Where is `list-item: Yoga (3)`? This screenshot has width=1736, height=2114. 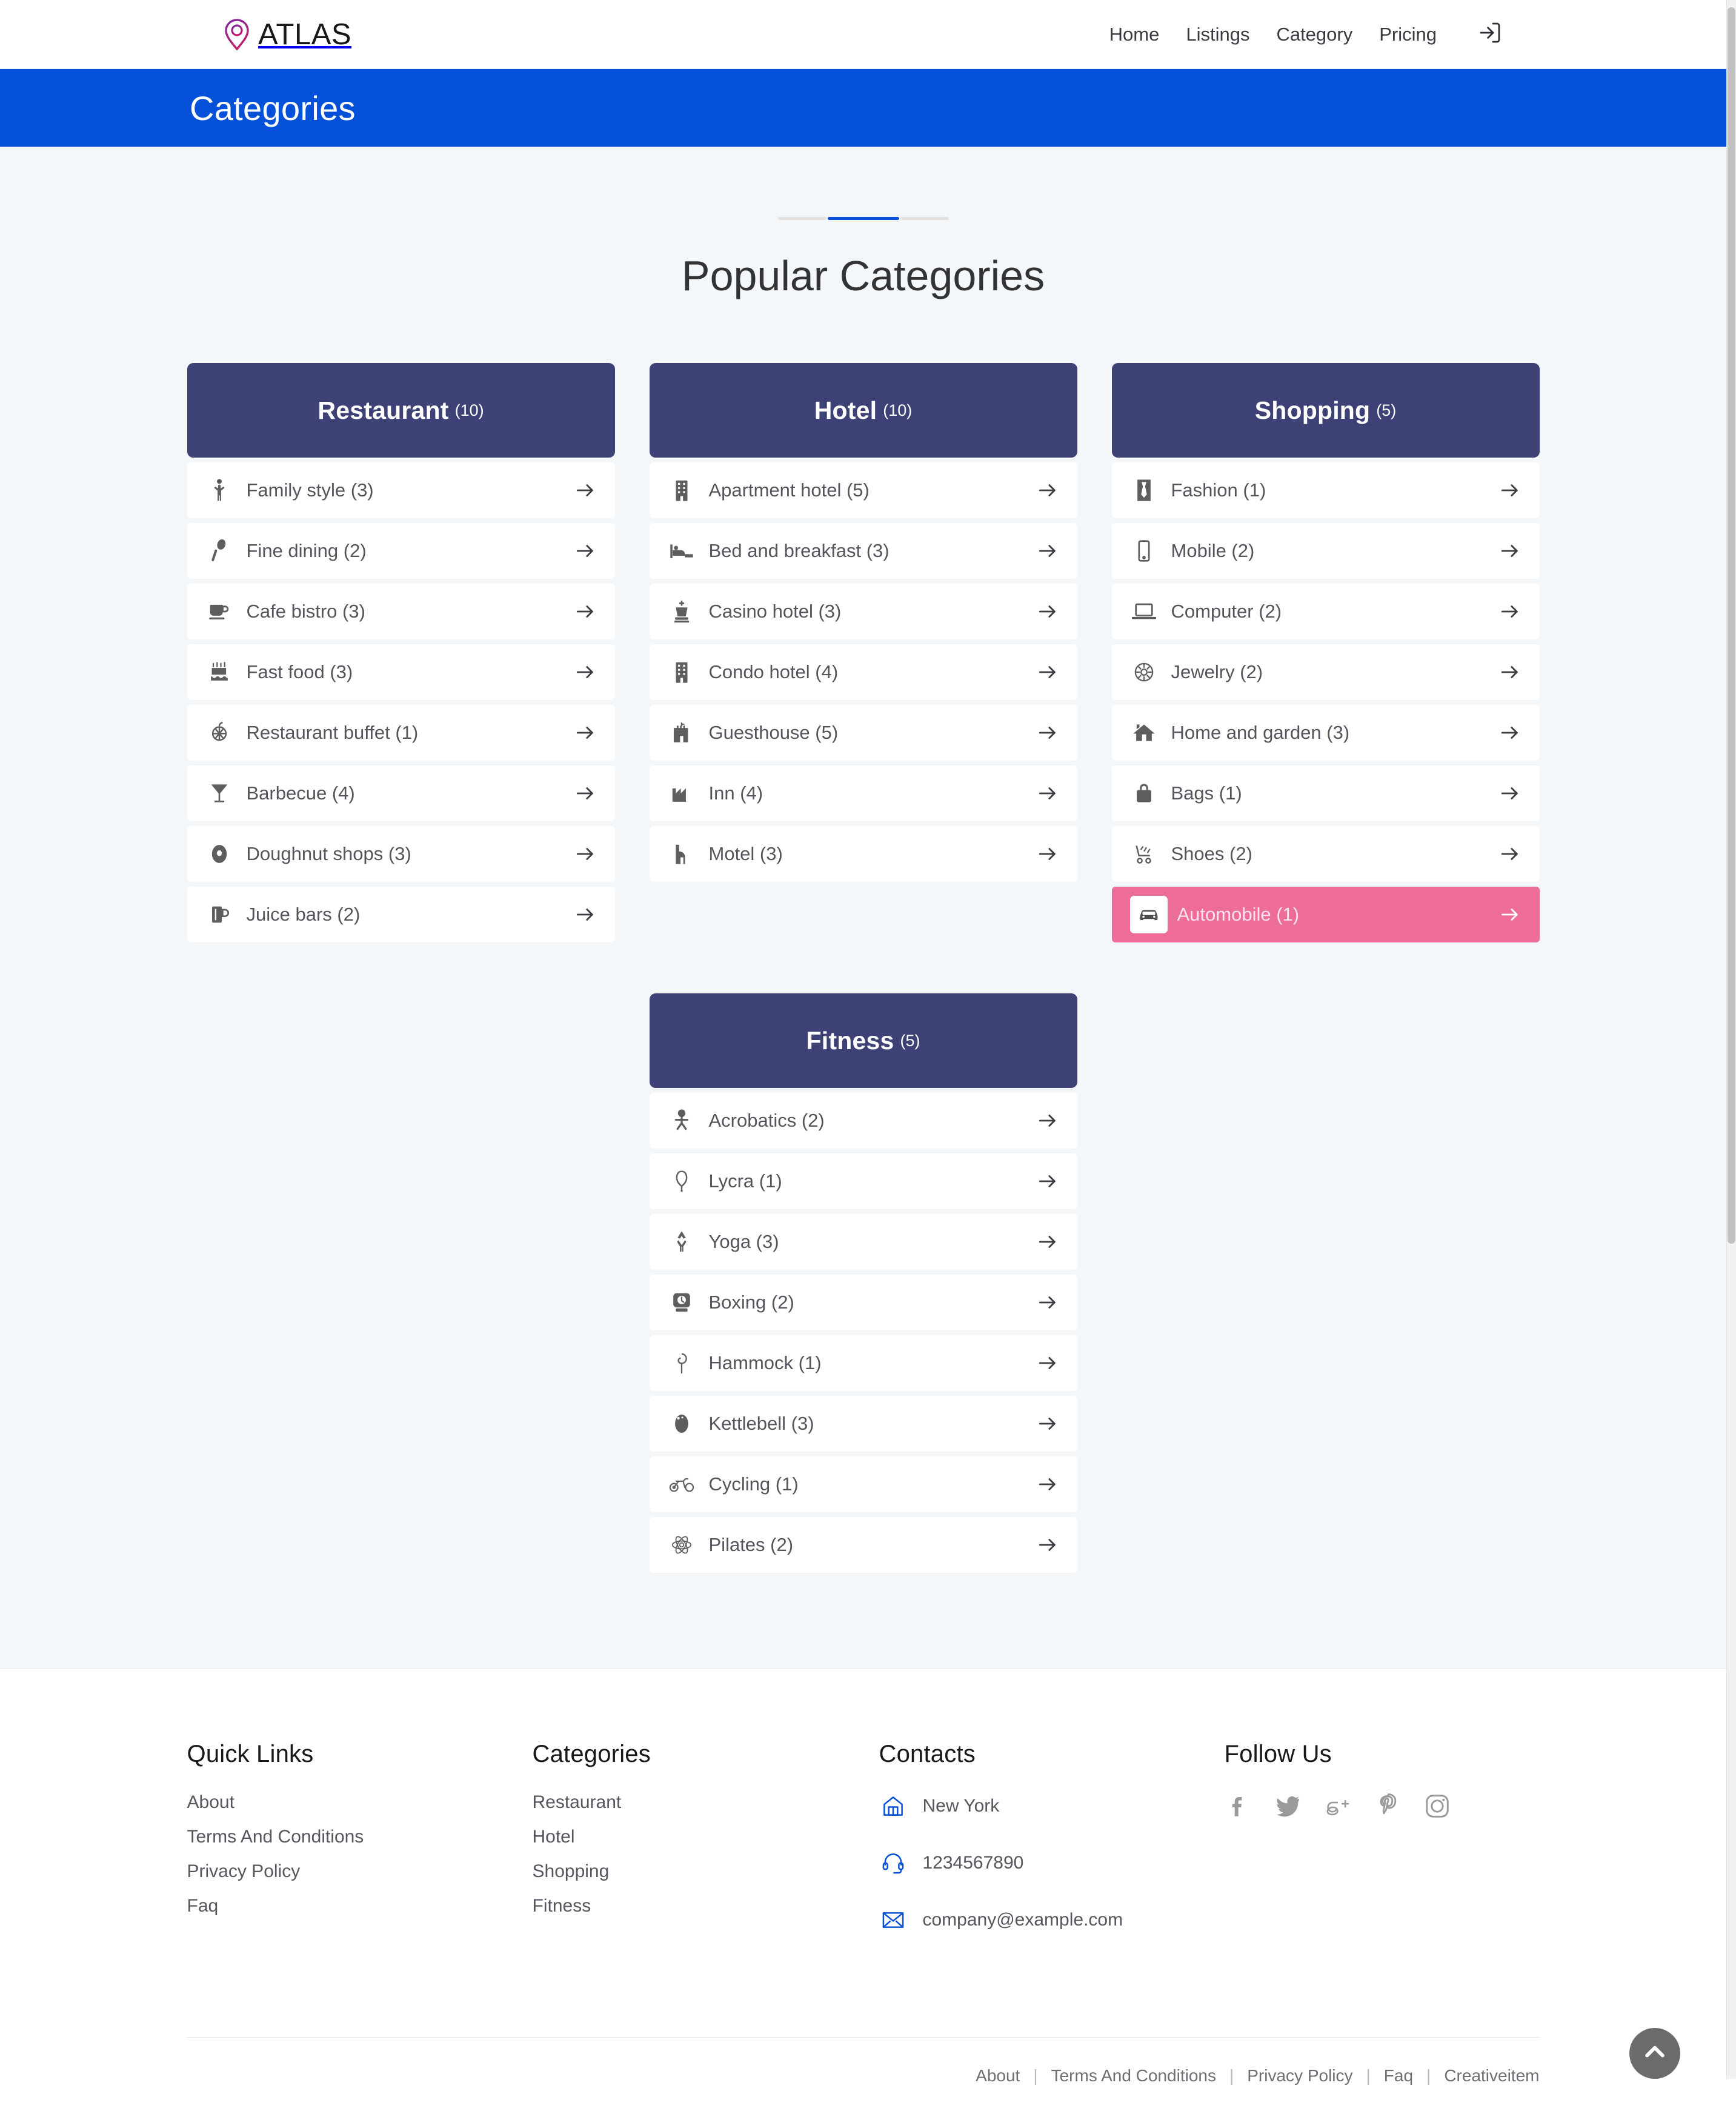
list-item: Yoga (3) is located at coordinates (863, 1242).